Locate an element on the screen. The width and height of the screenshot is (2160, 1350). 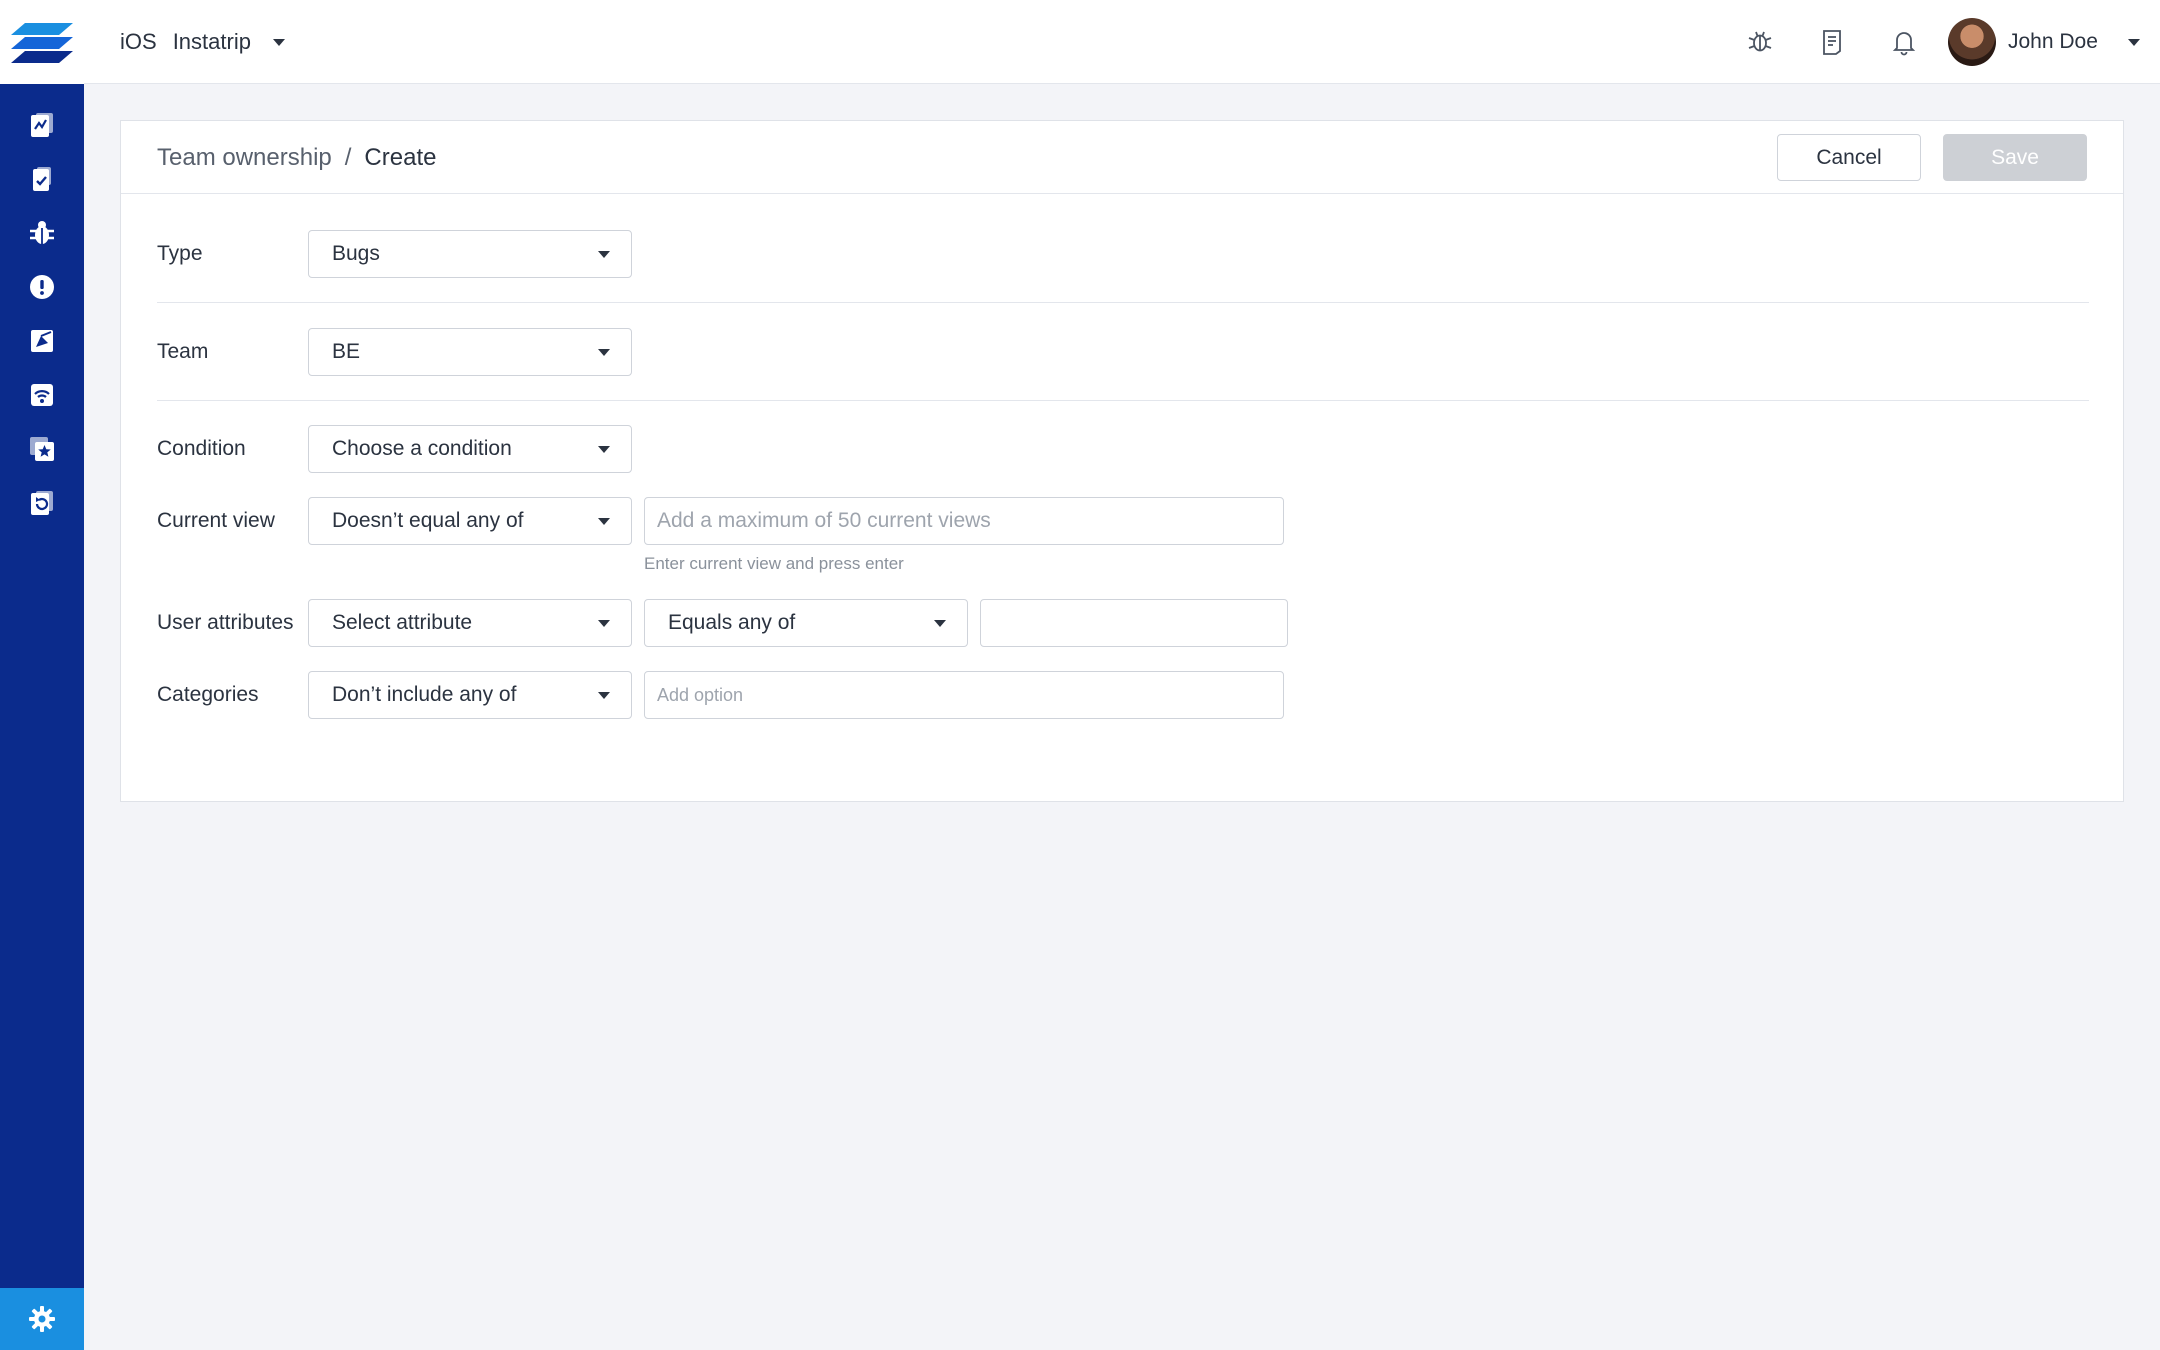
sidebar-nav is located at coordinates (42, 307).